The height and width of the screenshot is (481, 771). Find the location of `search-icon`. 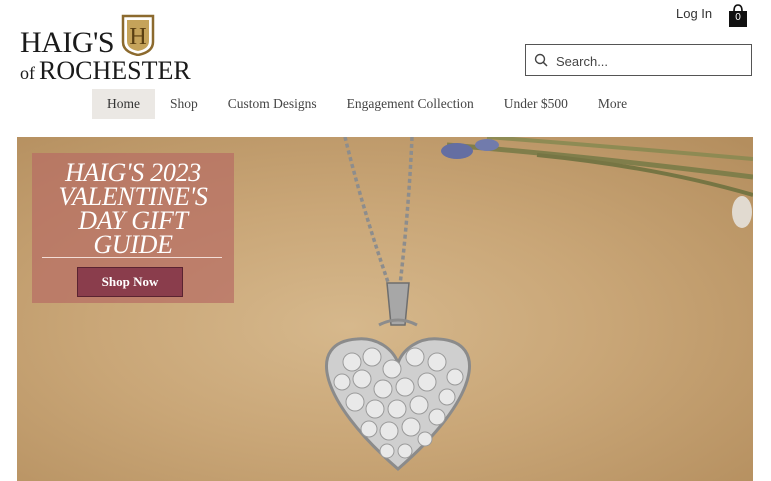

search-icon is located at coordinates (541, 60).